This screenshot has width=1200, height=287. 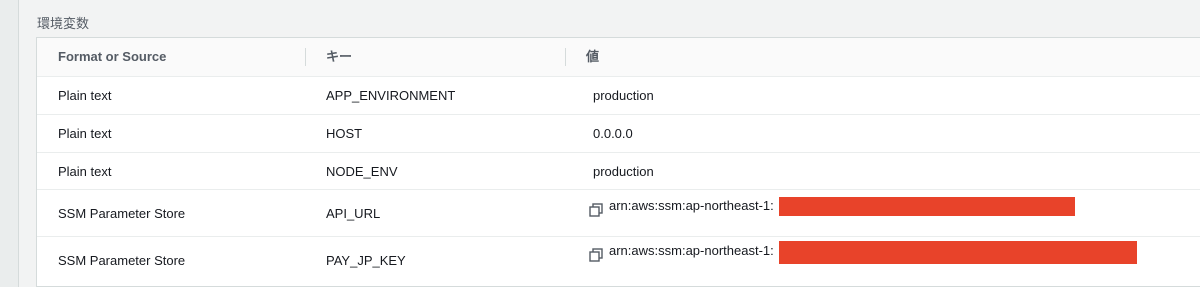 What do you see at coordinates (613, 133) in the screenshot?
I see `value-cell: 0.0.0.0` at bounding box center [613, 133].